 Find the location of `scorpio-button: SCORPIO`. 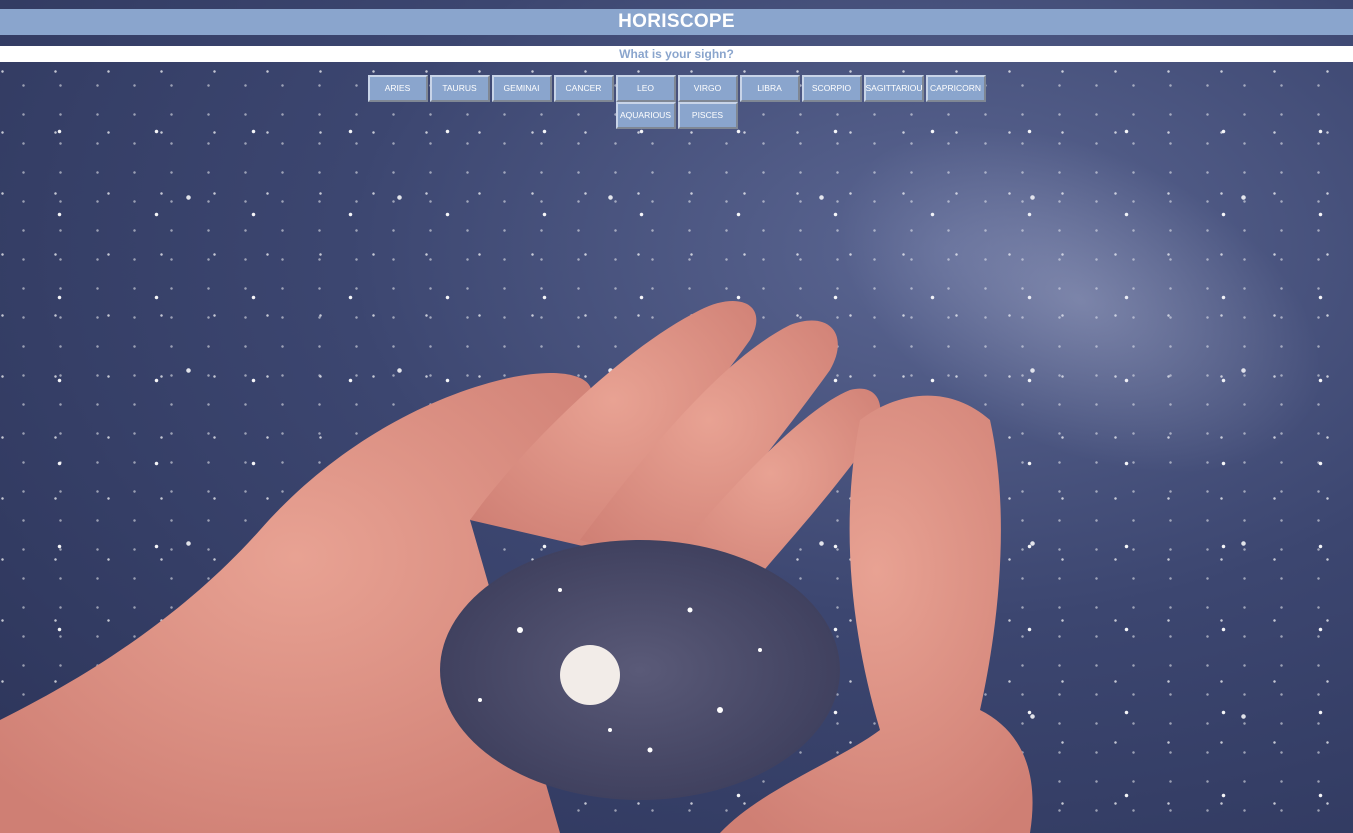

scorpio-button: SCORPIO is located at coordinates (831, 88).